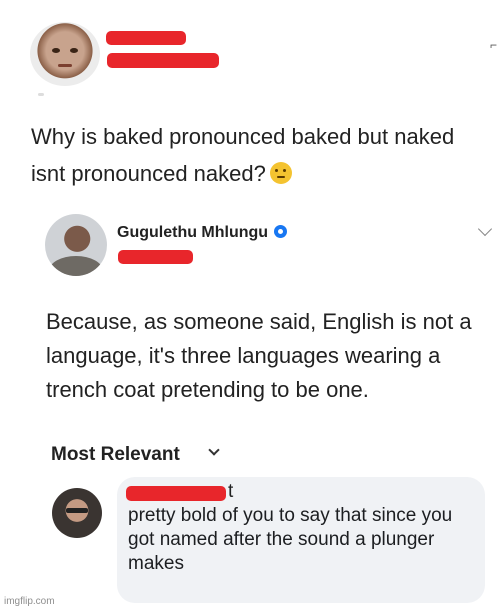 This screenshot has height=611, width=500. I want to click on commenter-avatar, so click(77, 513).